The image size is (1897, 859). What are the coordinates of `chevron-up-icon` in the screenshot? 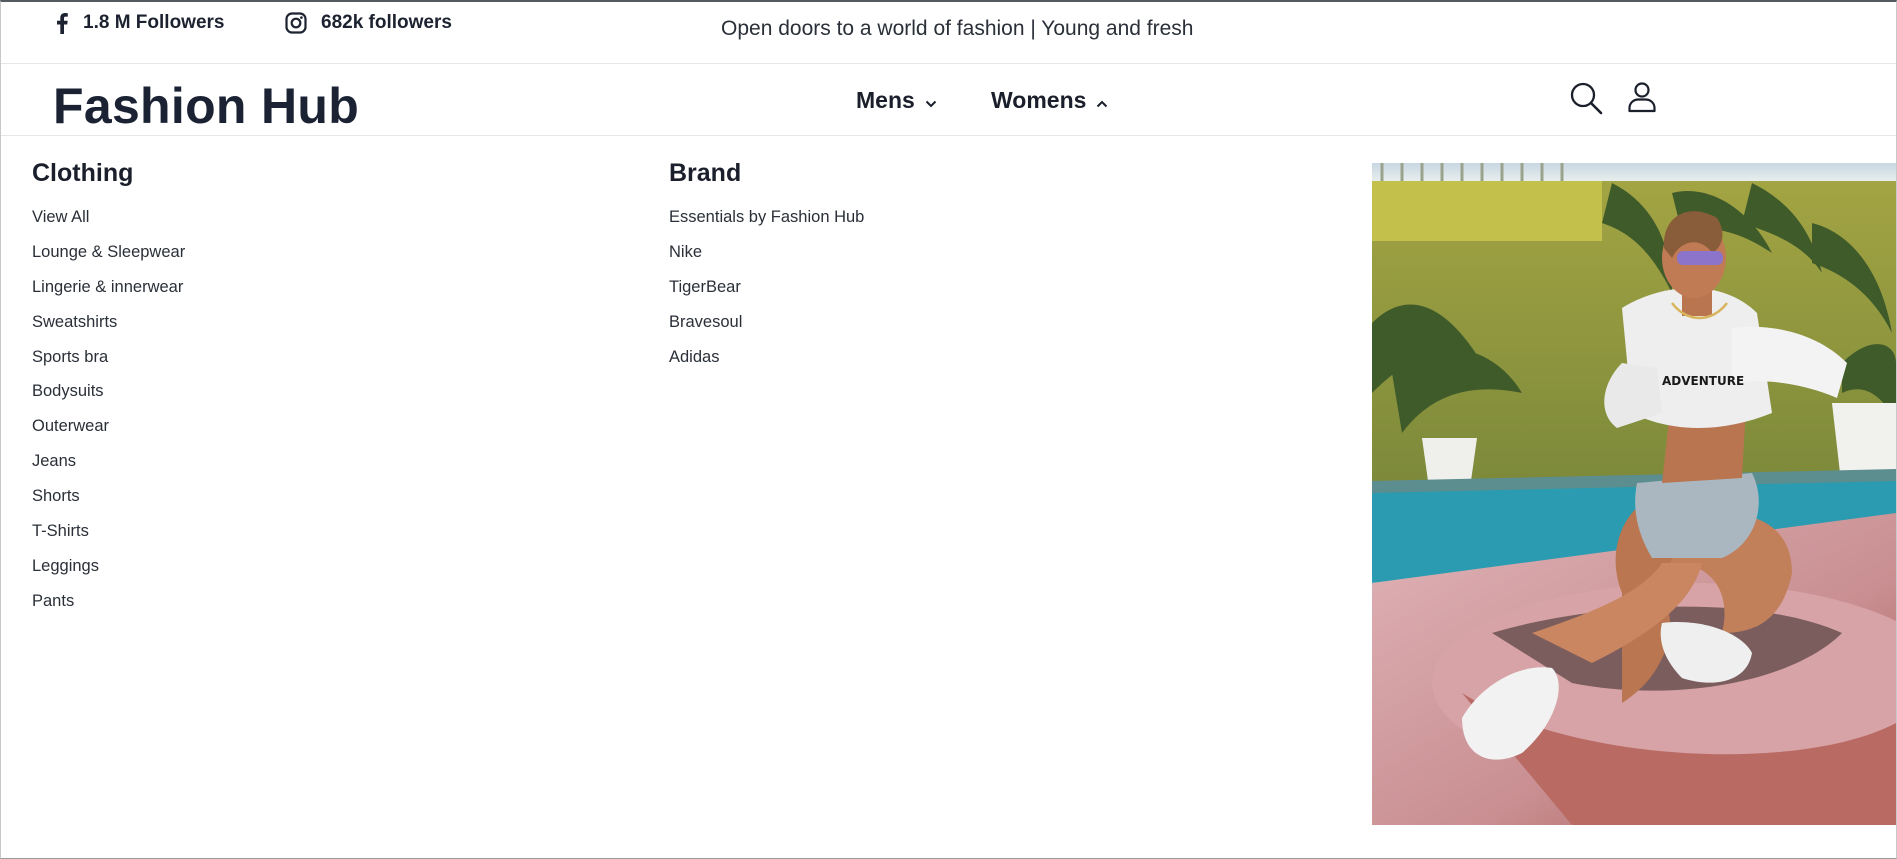 It's located at (1102, 100).